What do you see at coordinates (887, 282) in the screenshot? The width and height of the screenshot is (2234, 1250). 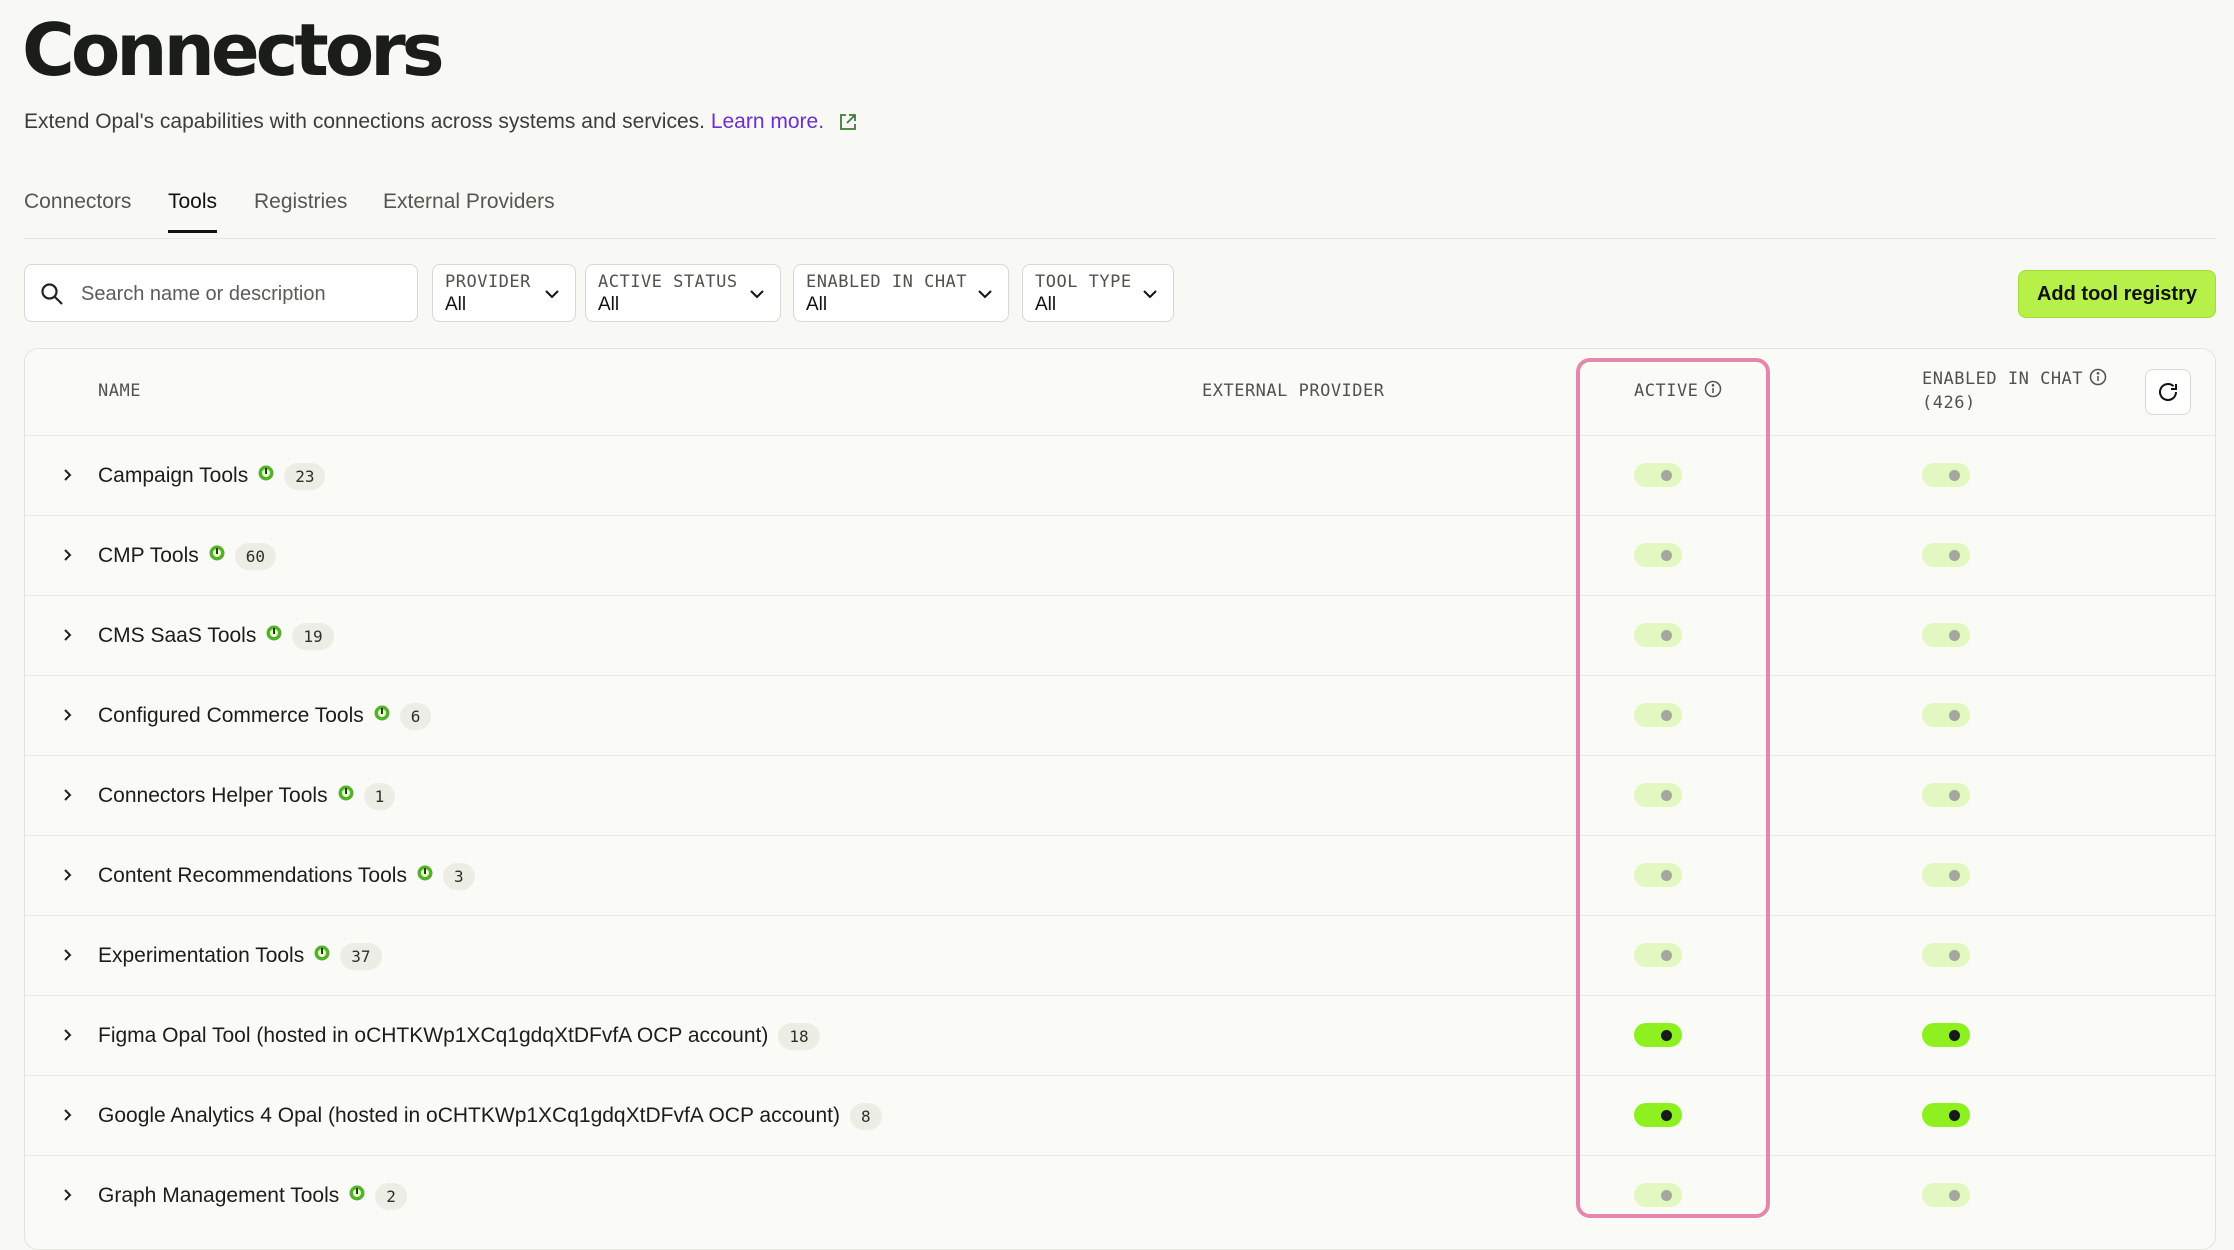 I see `enabled-in-chat-filter-label: ENABLED IN CHAT` at bounding box center [887, 282].